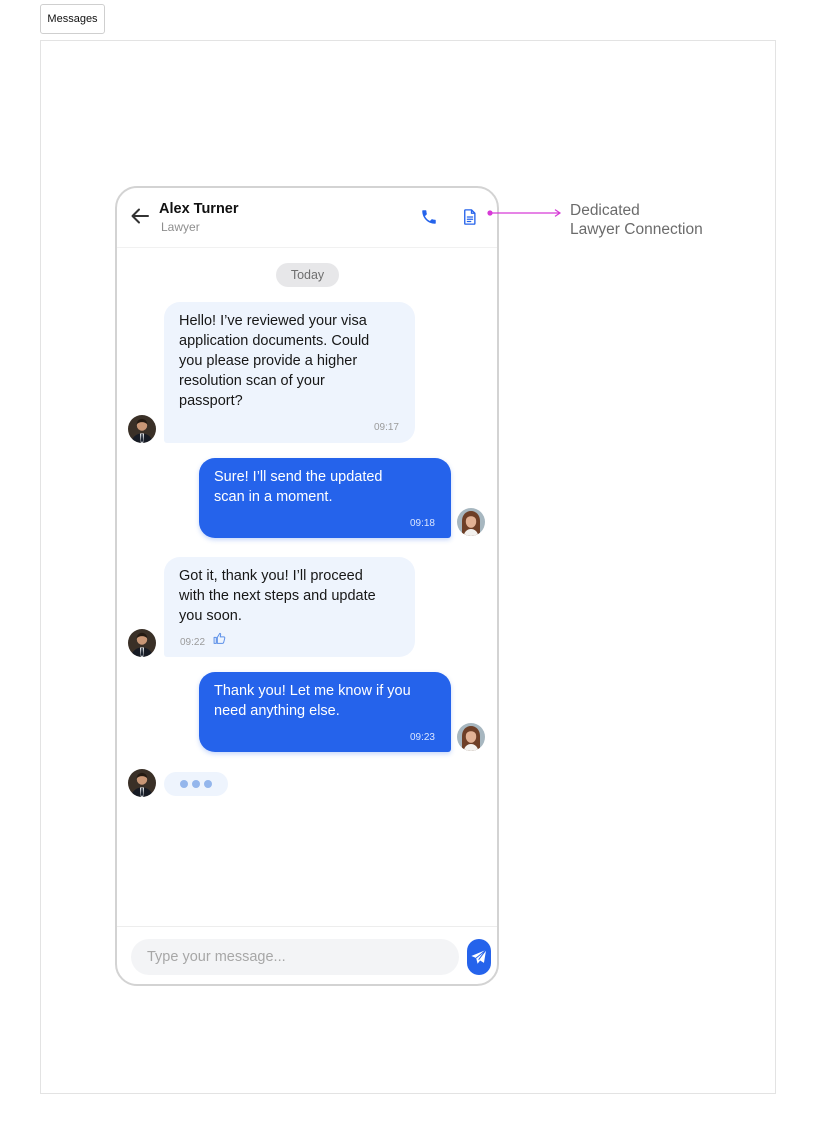  What do you see at coordinates (199, 209) in the screenshot?
I see `contact-name: Alex Turner` at bounding box center [199, 209].